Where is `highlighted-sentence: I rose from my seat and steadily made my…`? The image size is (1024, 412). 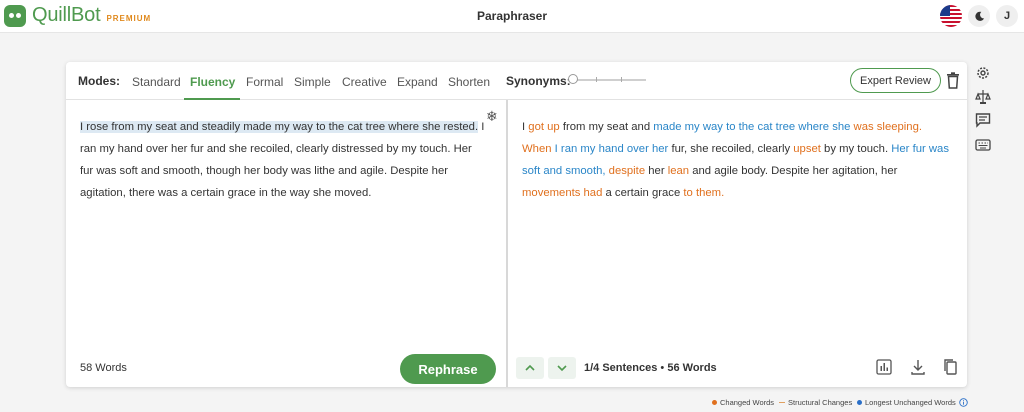
highlighted-sentence: I rose from my seat and steadily made my… is located at coordinates (279, 127).